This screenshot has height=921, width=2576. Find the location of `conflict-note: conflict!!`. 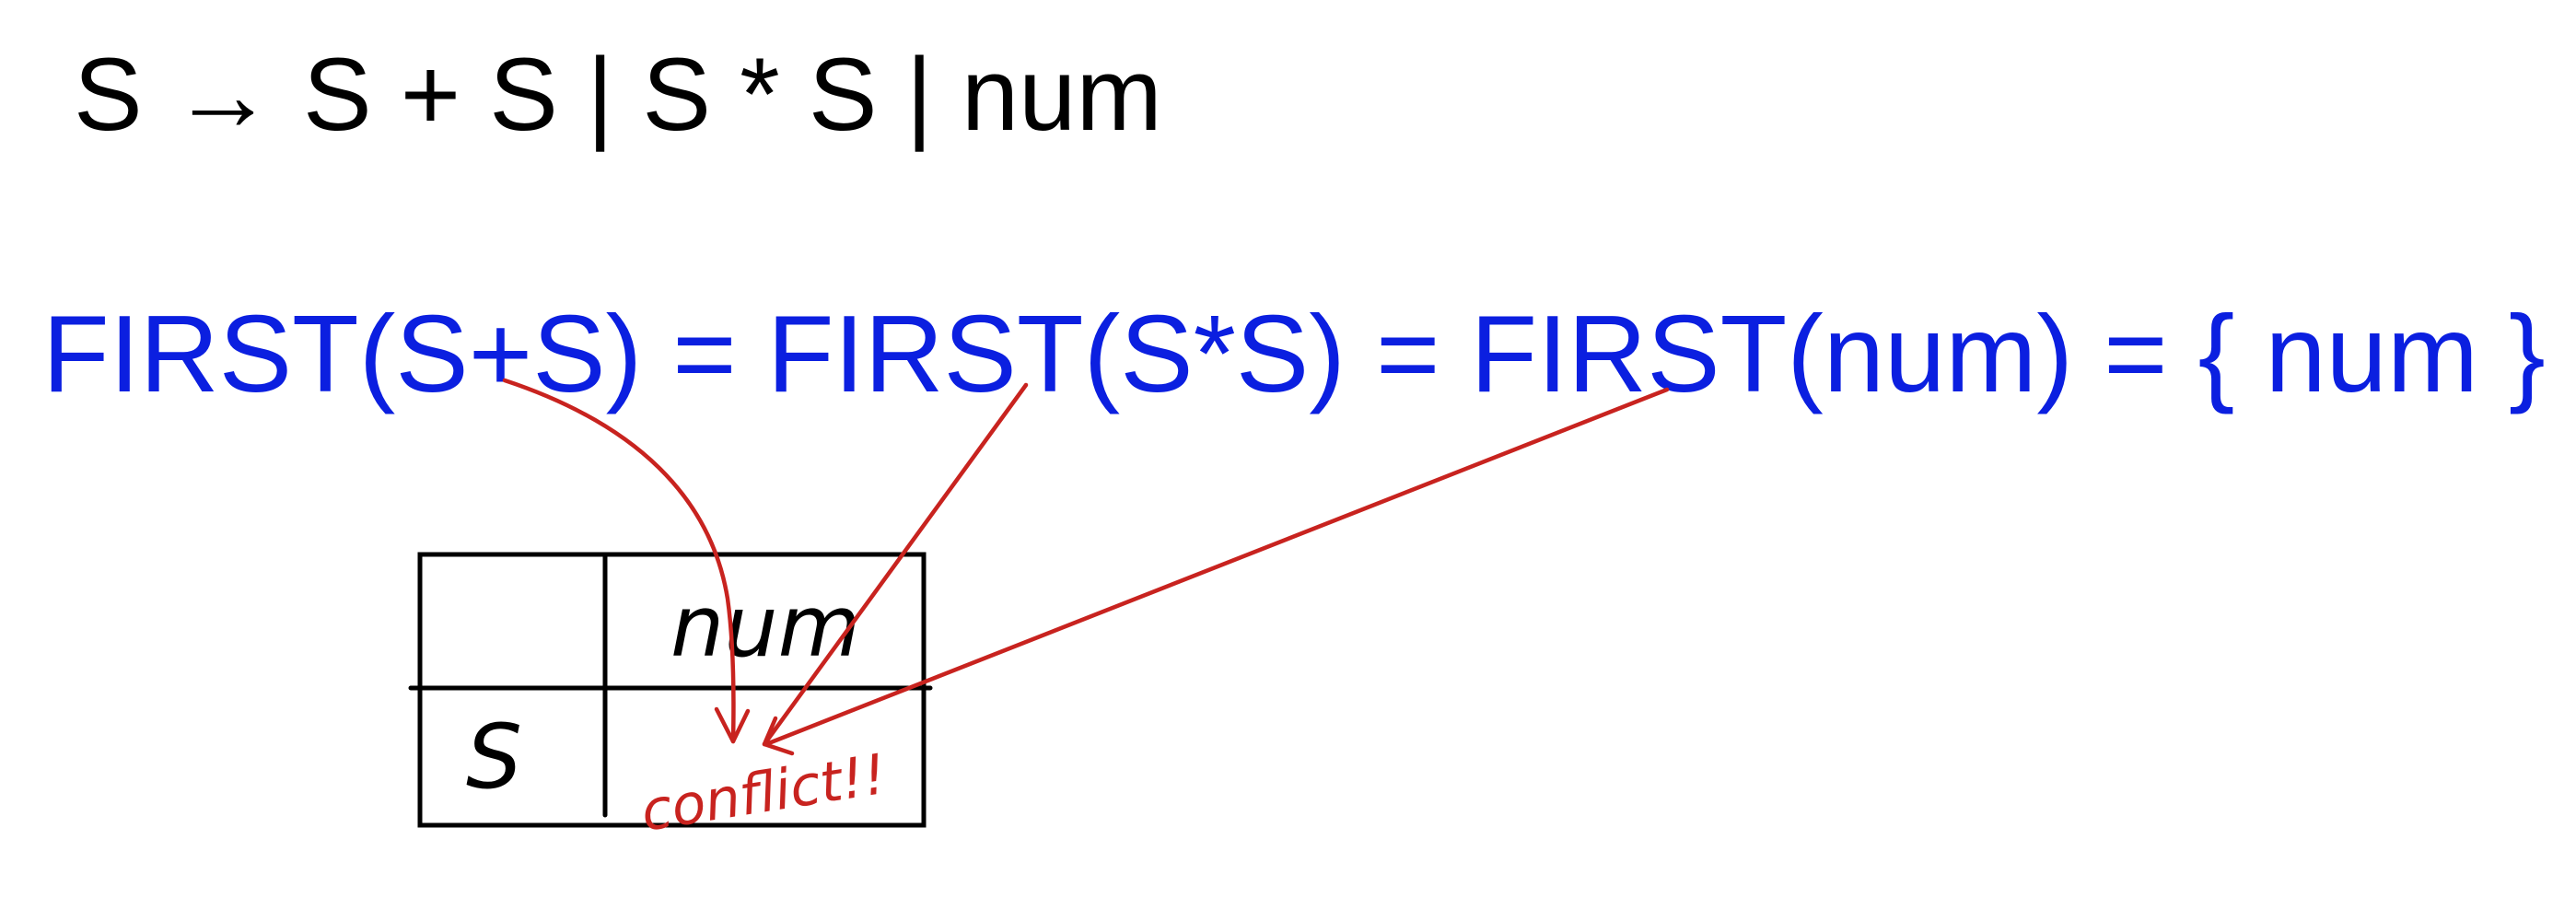

conflict-note: conflict!! is located at coordinates (763, 794).